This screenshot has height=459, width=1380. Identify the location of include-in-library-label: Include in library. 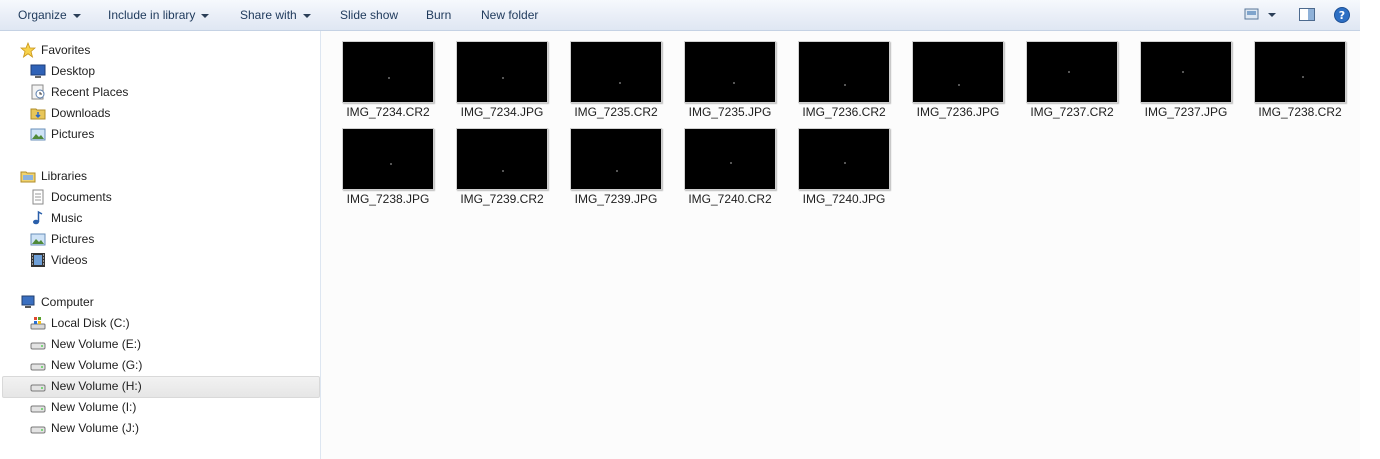
(152, 15).